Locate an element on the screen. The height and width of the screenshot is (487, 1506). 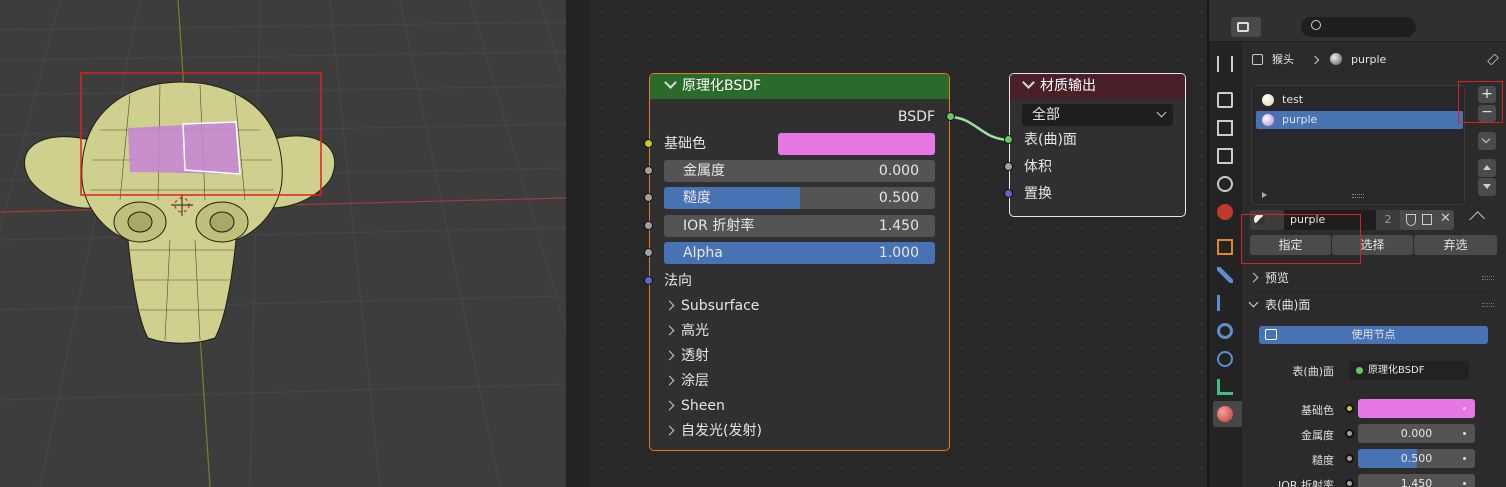
chevron-down-icon is located at coordinates (1486, 139).